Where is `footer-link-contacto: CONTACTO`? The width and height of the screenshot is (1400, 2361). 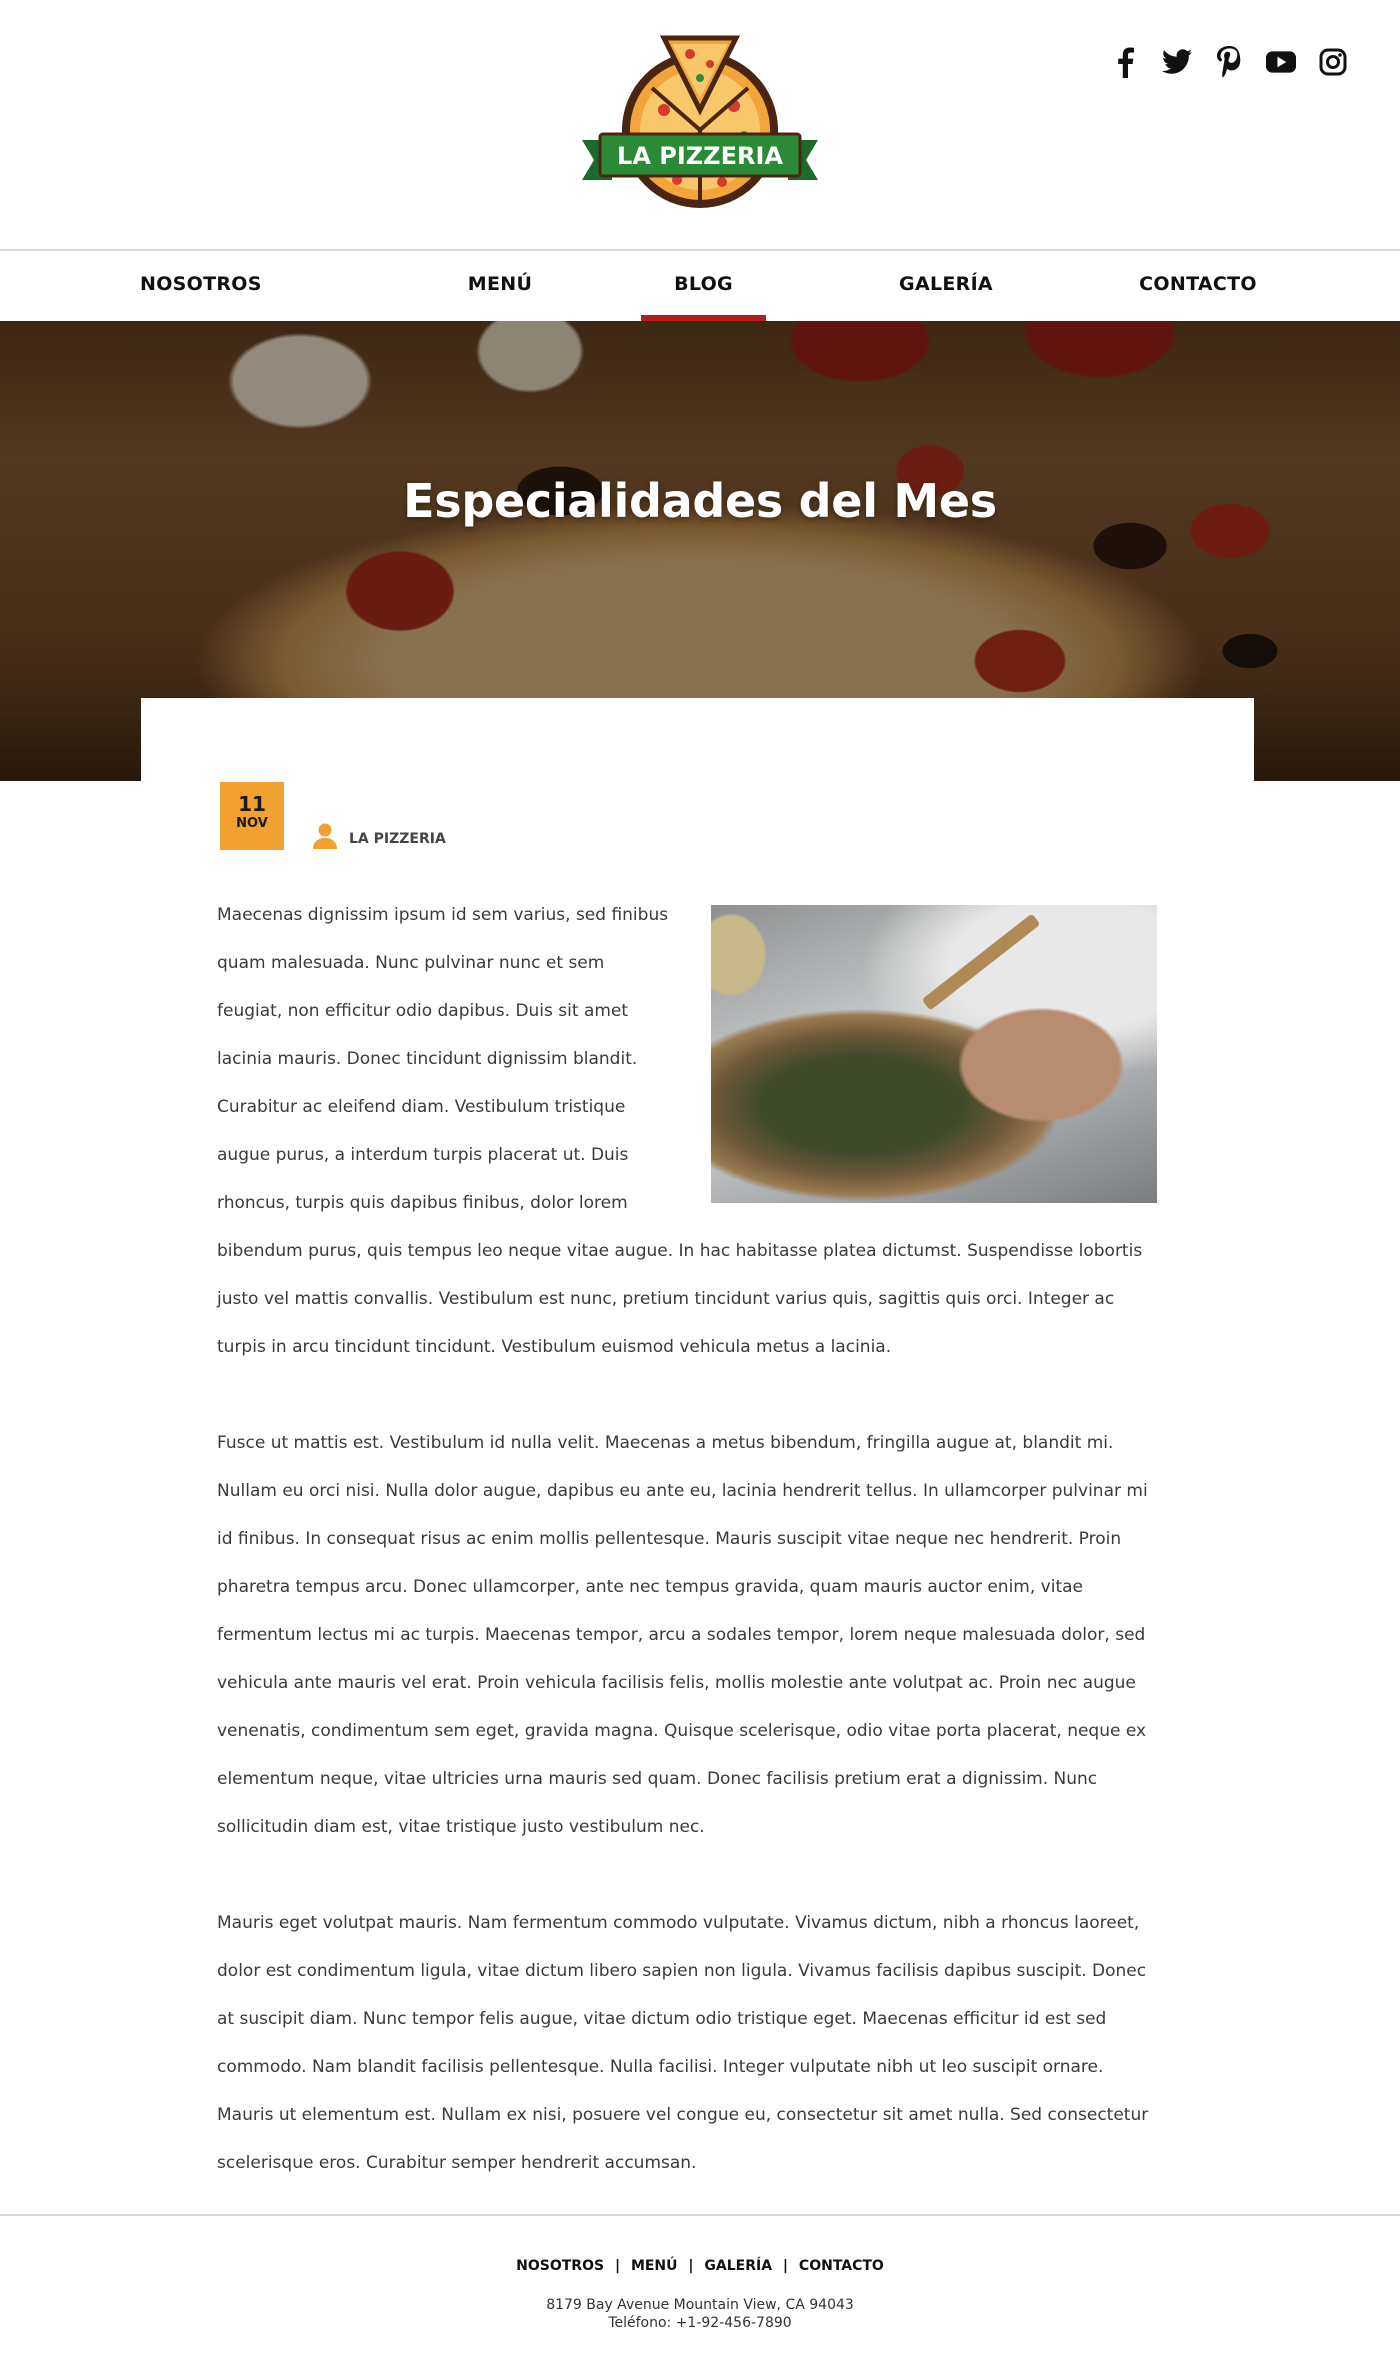 footer-link-contacto: CONTACTO is located at coordinates (841, 2266).